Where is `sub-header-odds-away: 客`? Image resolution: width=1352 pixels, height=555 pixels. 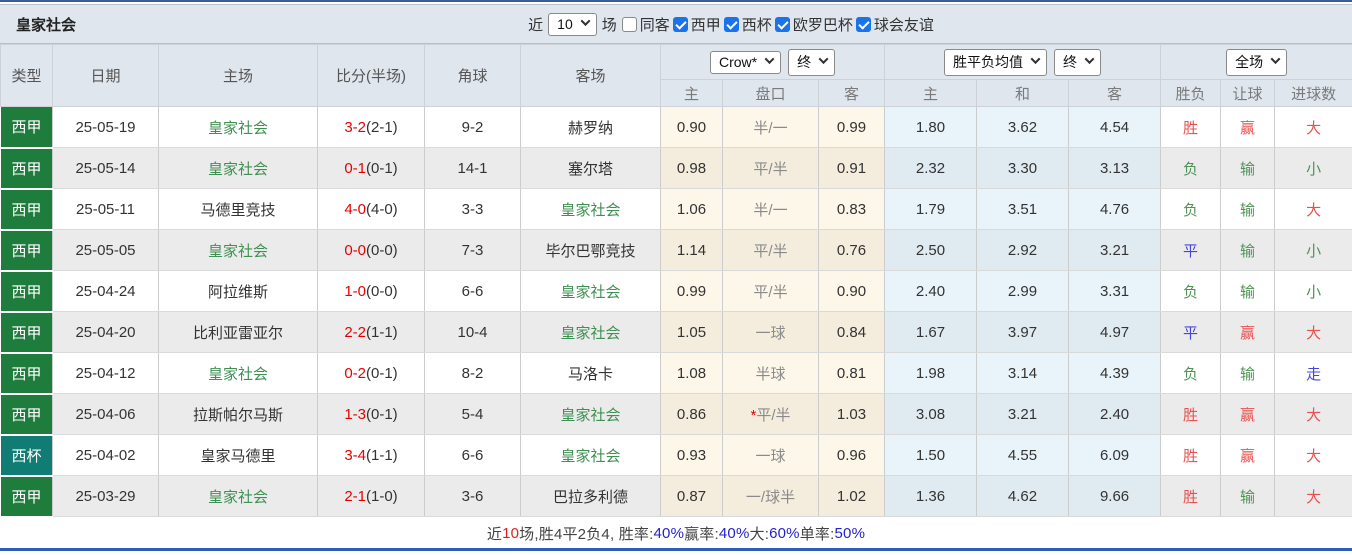 sub-header-odds-away: 客 is located at coordinates (851, 93).